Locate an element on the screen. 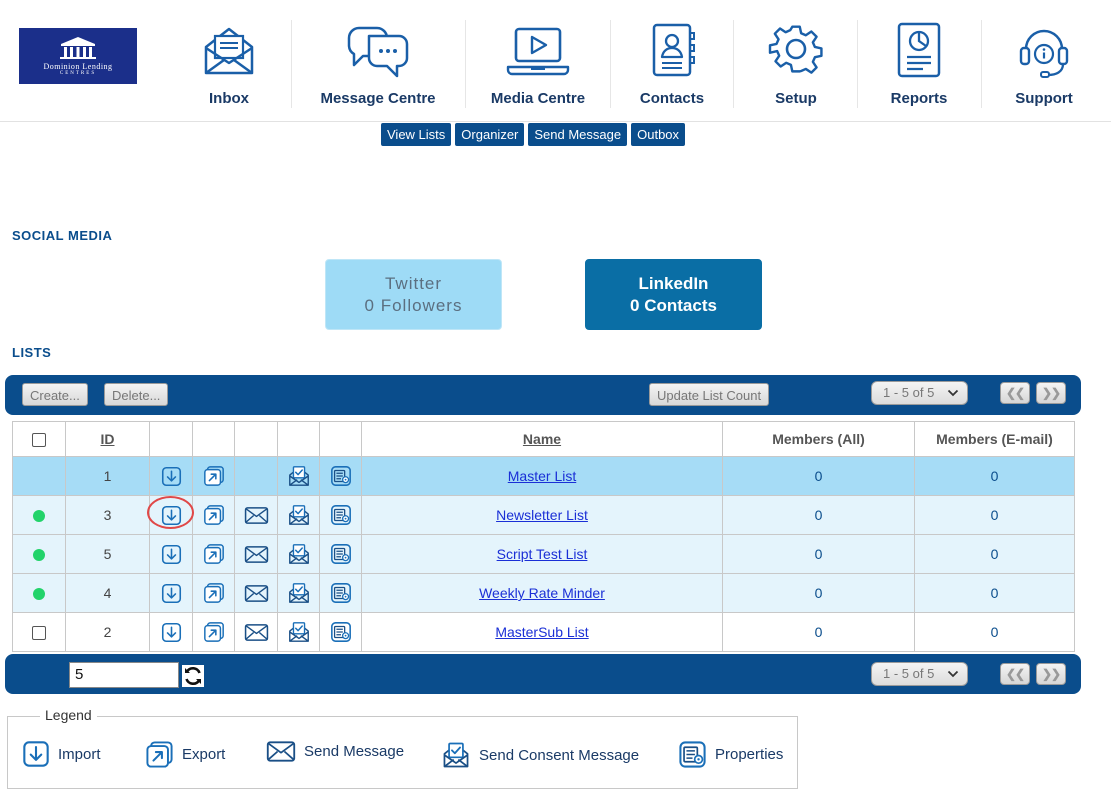  nav-reports: Reports is located at coordinates (919, 60).